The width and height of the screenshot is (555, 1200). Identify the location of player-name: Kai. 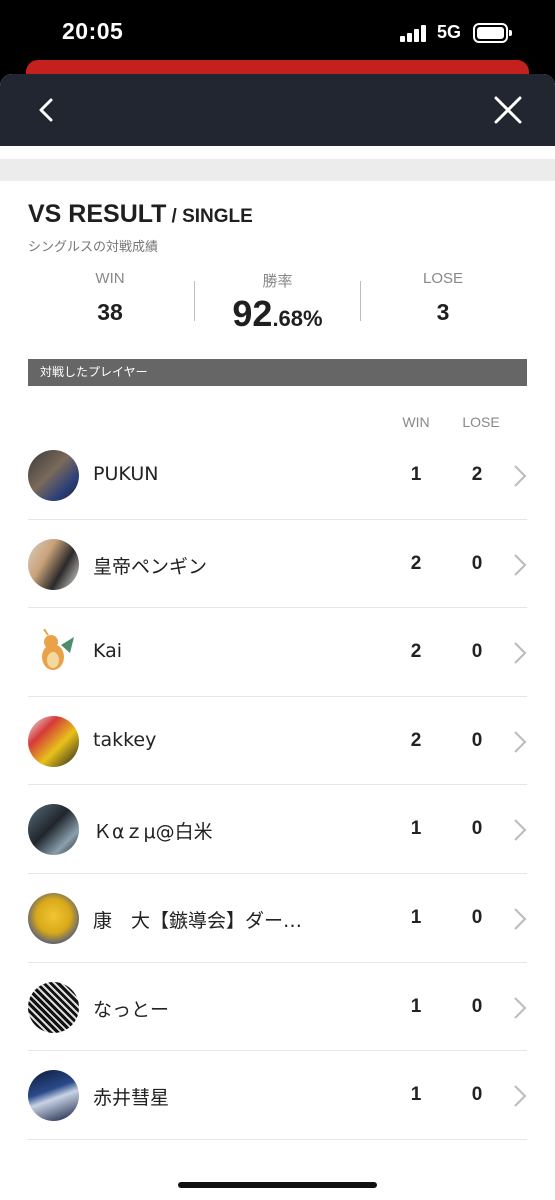
(108, 651).